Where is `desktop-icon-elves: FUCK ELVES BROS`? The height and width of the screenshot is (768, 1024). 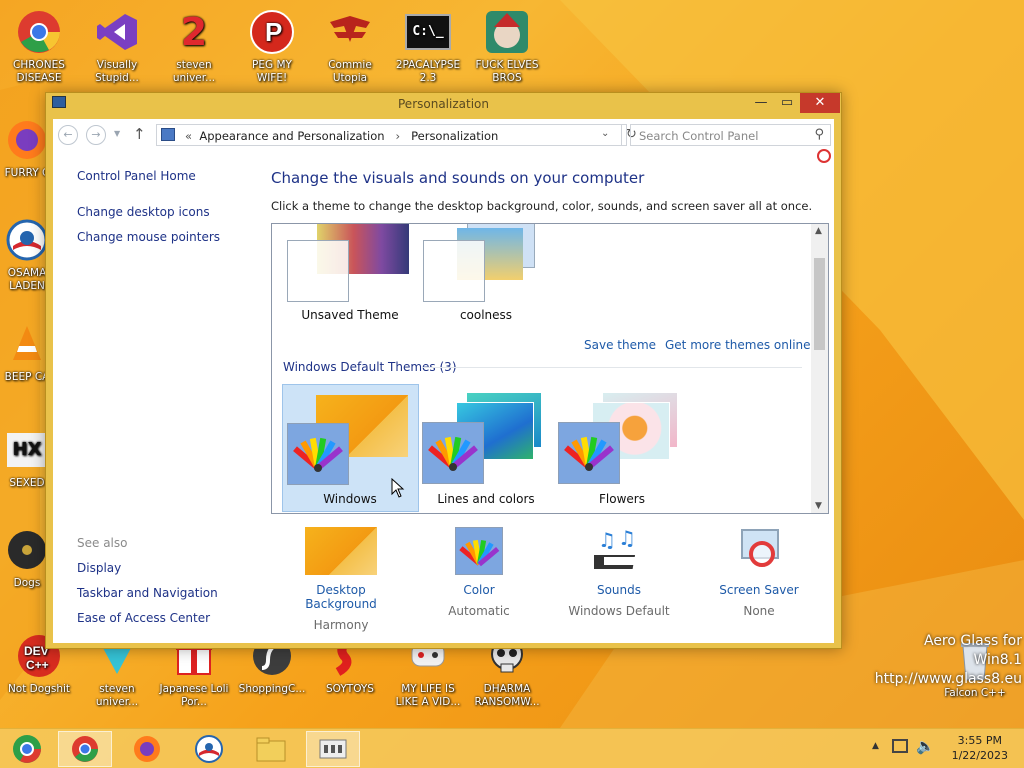 desktop-icon-elves: FUCK ELVES BROS is located at coordinates (507, 46).